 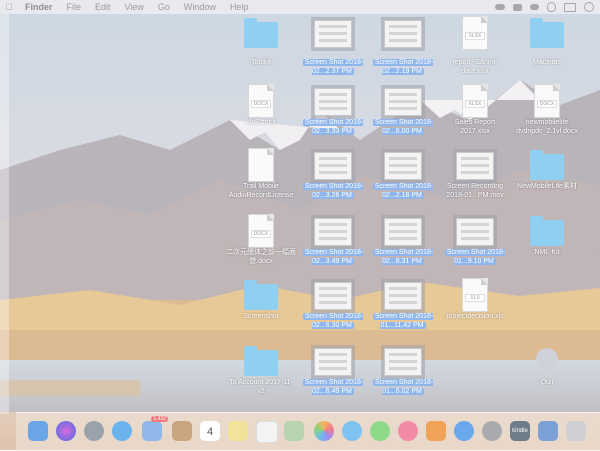 I want to click on itunes-icon, so click(x=408, y=431).